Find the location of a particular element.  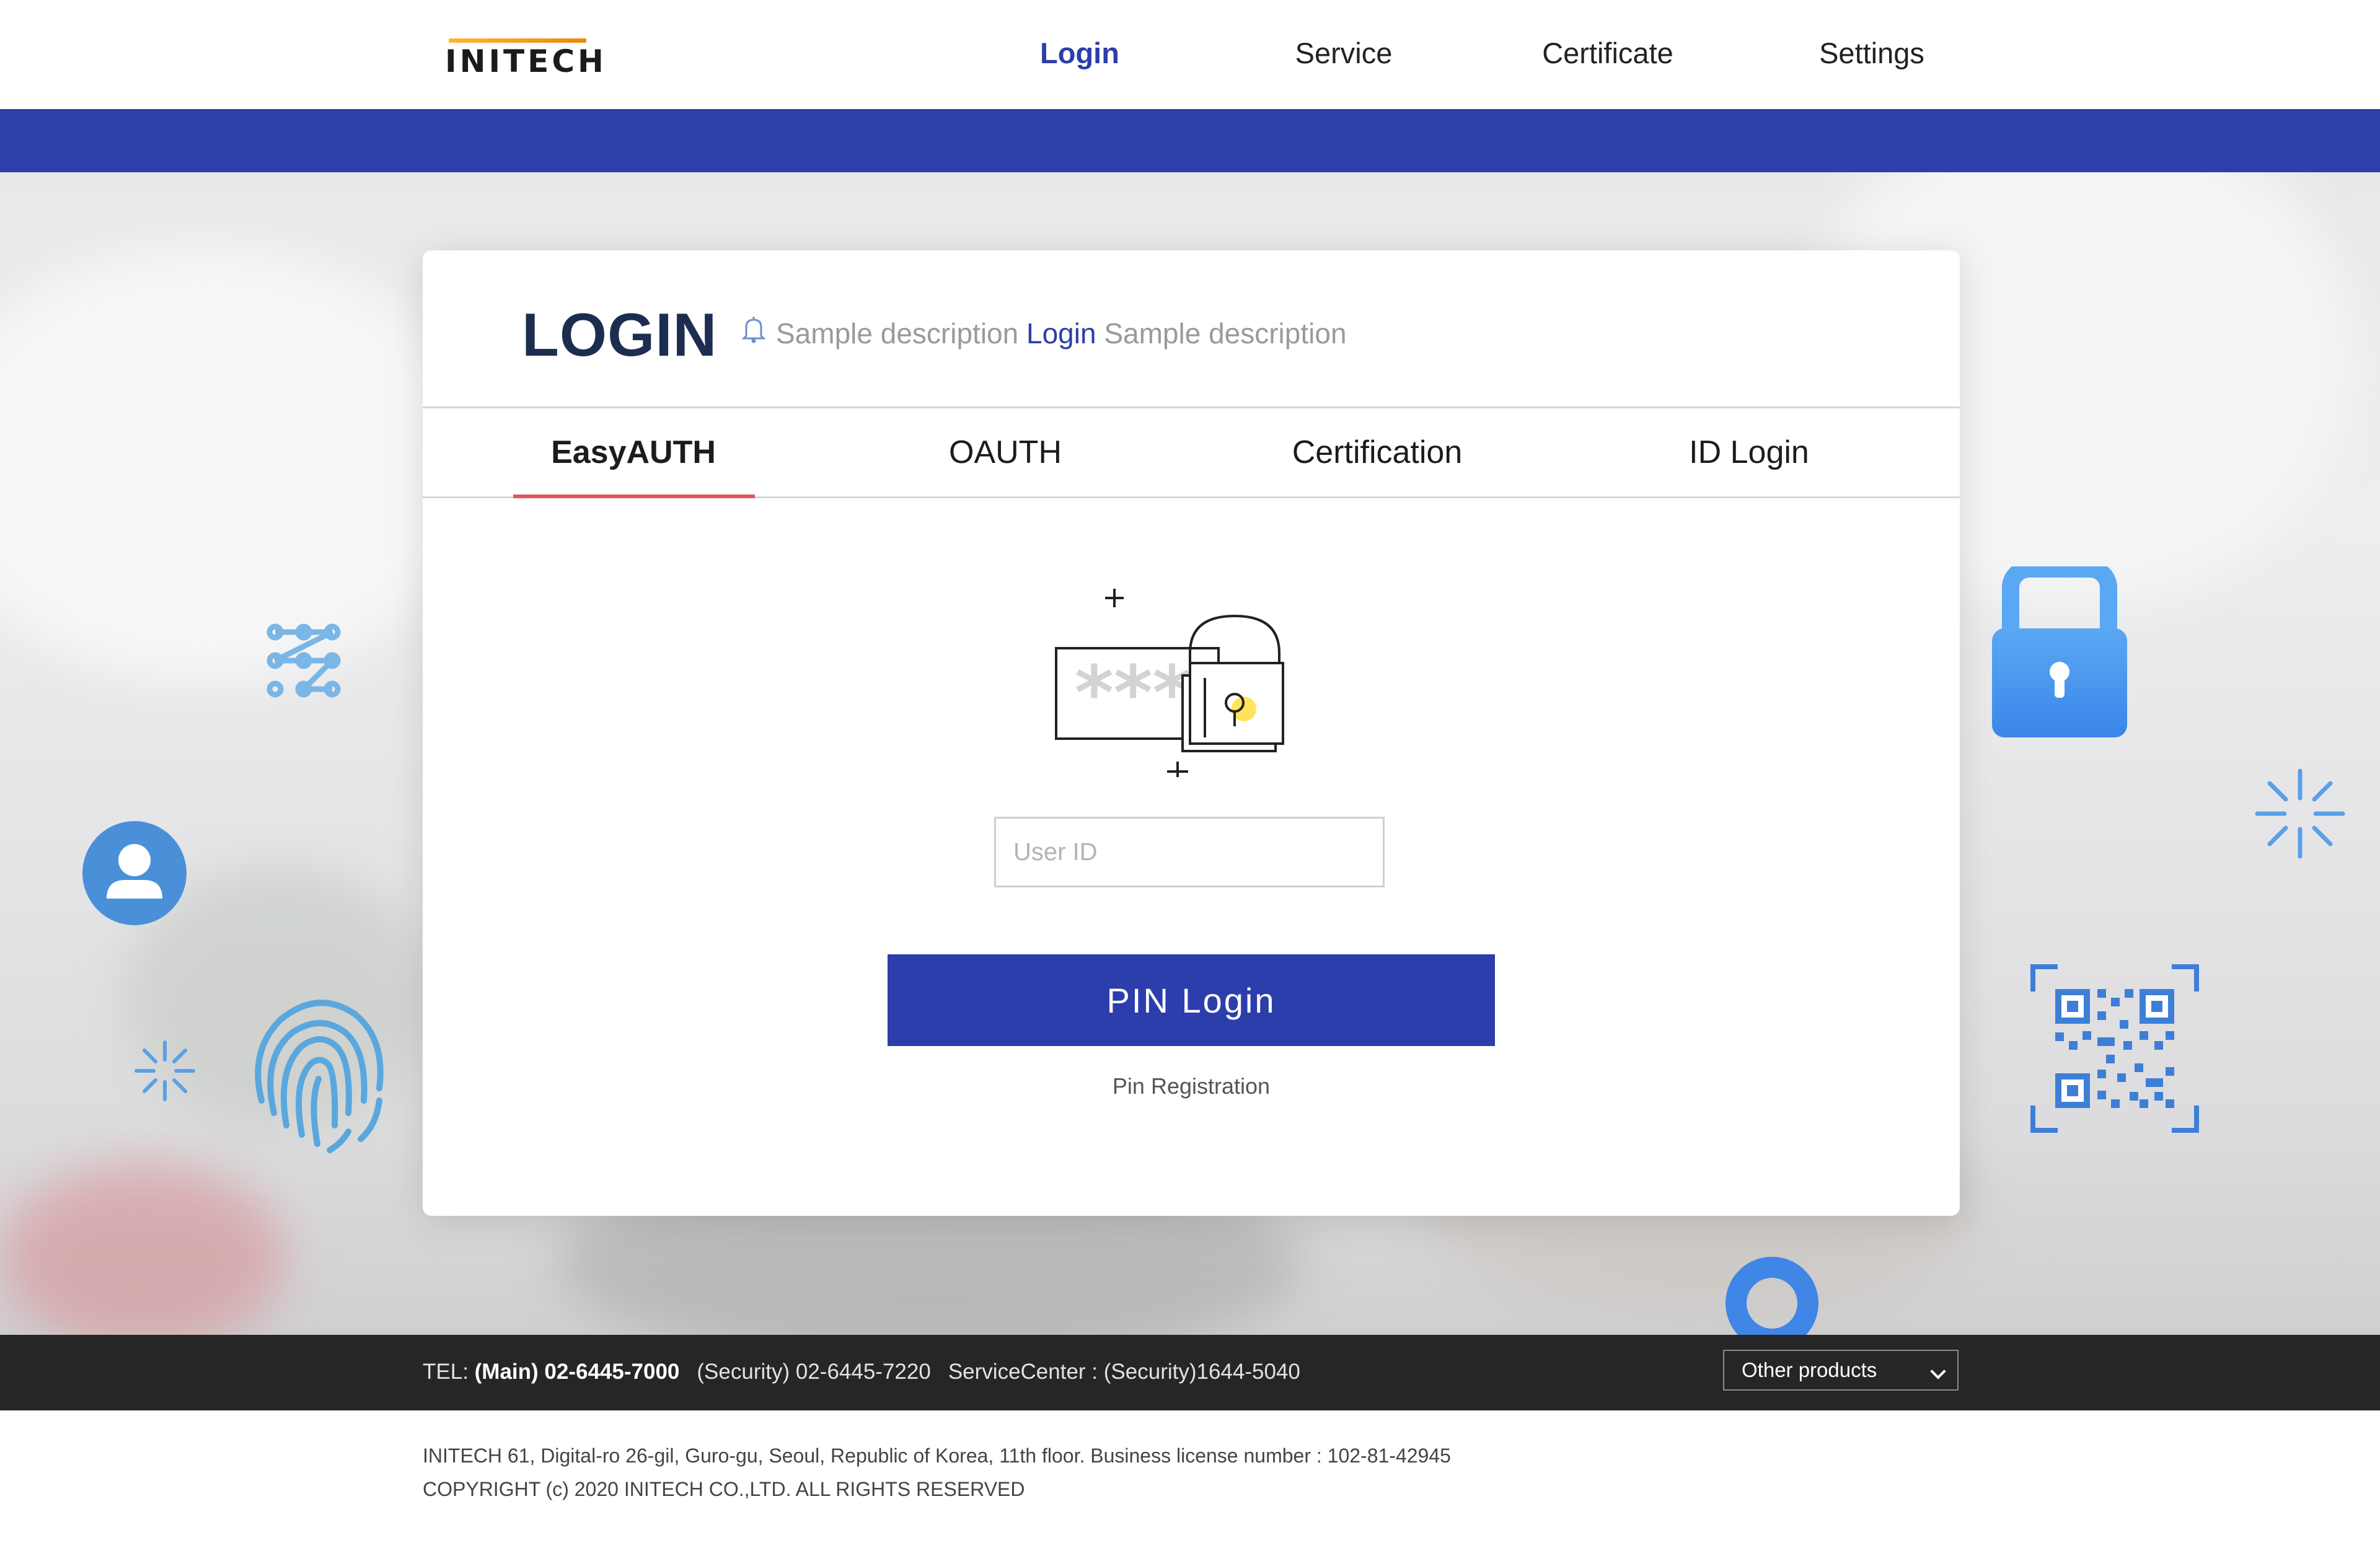

tab-id-login: ID Login is located at coordinates (1749, 452).